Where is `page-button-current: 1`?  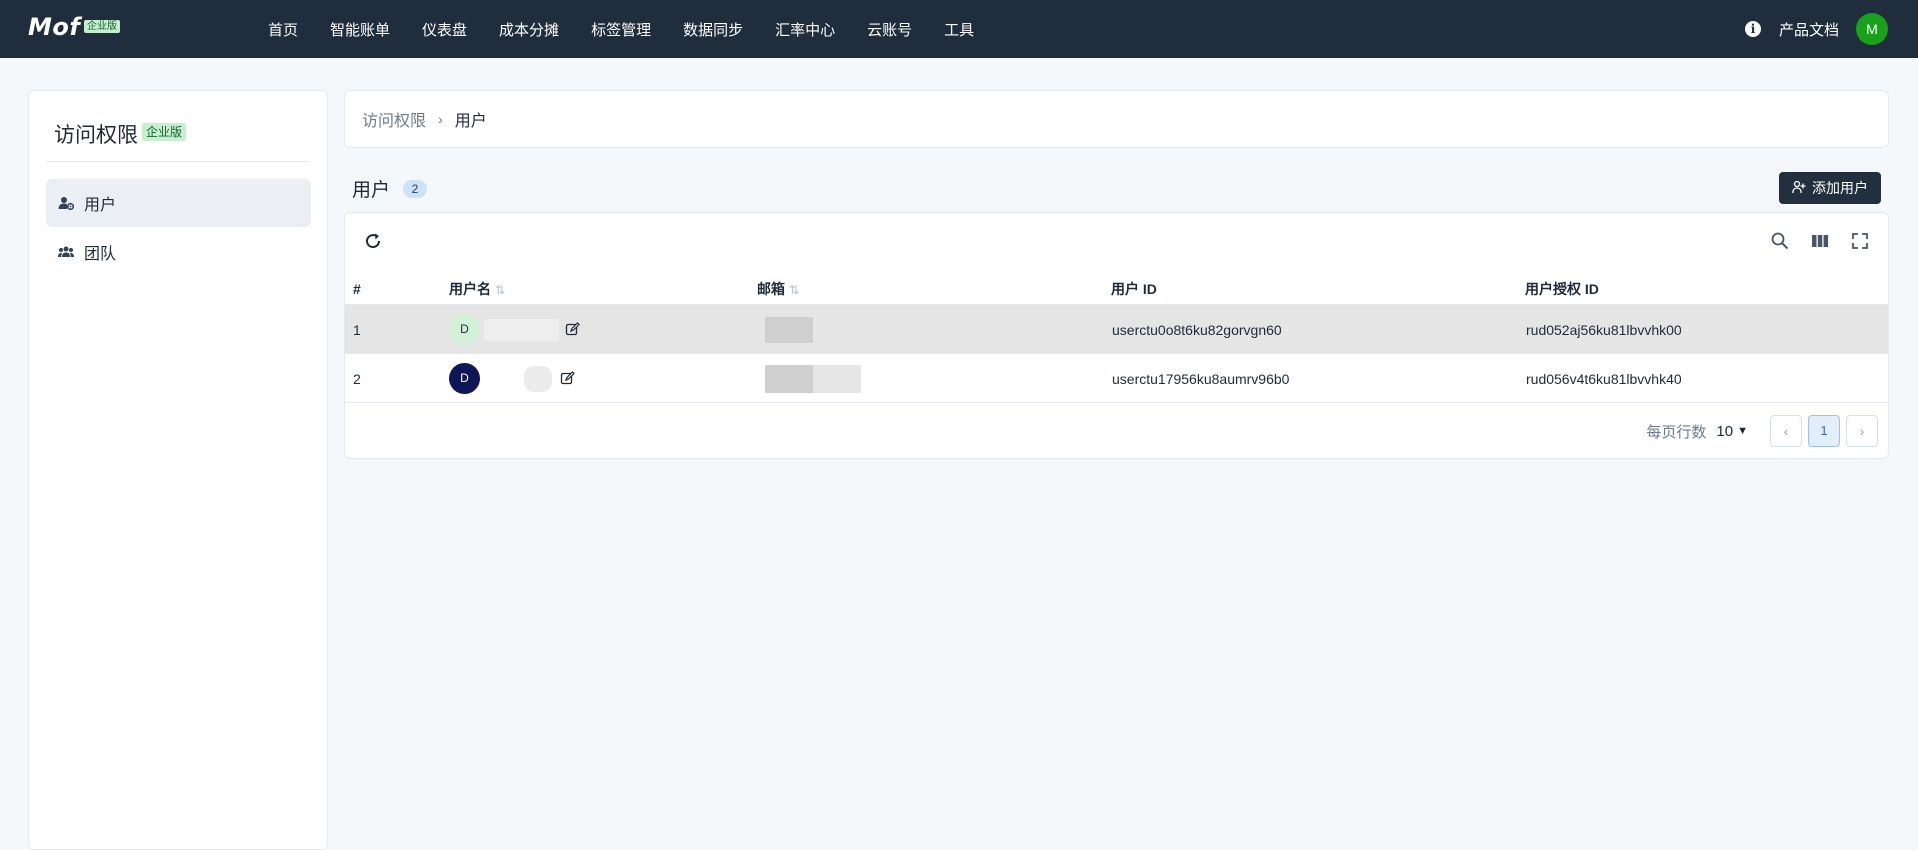 page-button-current: 1 is located at coordinates (1824, 431).